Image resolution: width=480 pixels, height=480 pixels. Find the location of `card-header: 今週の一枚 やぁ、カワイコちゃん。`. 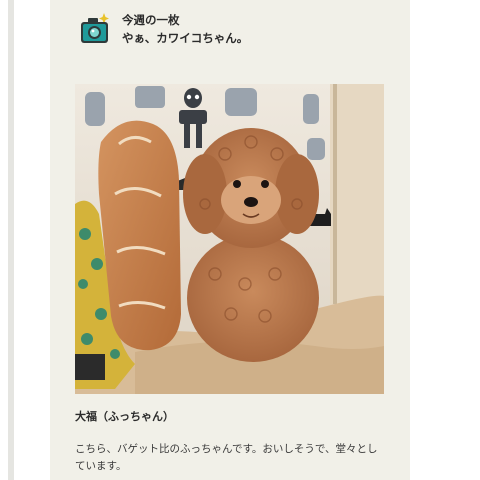

card-header: 今週の一枚 やぁ、カワイコちゃん。 is located at coordinates (240, 30).